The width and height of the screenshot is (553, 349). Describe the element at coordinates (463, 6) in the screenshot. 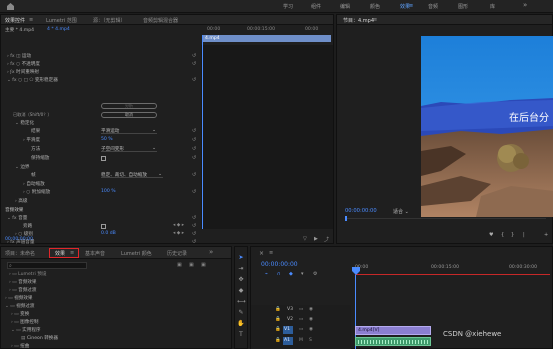

I see `workspace-tab-graphics: 图形` at that location.